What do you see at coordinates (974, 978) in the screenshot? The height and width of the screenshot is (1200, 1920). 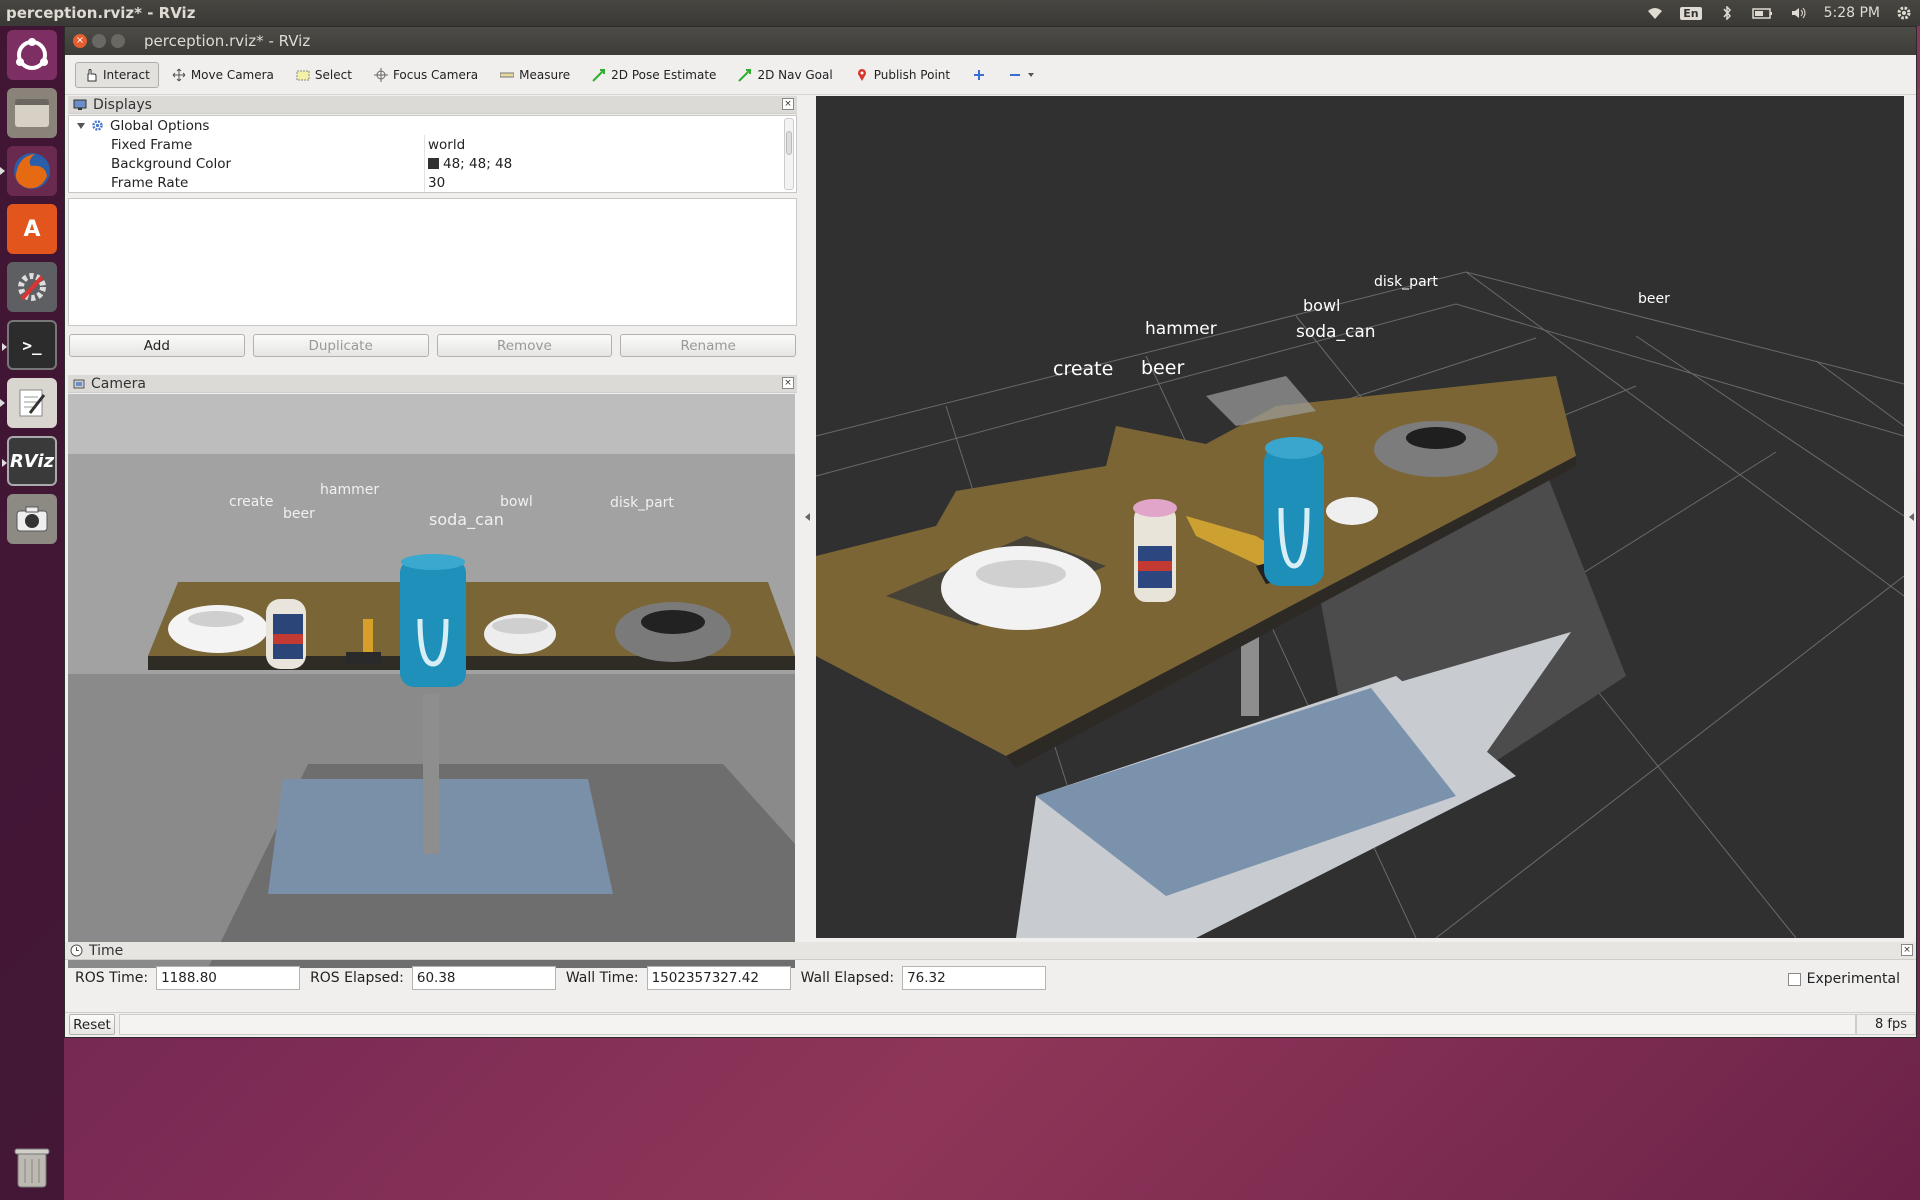 I see `wall-elapsed-field: 76.32` at bounding box center [974, 978].